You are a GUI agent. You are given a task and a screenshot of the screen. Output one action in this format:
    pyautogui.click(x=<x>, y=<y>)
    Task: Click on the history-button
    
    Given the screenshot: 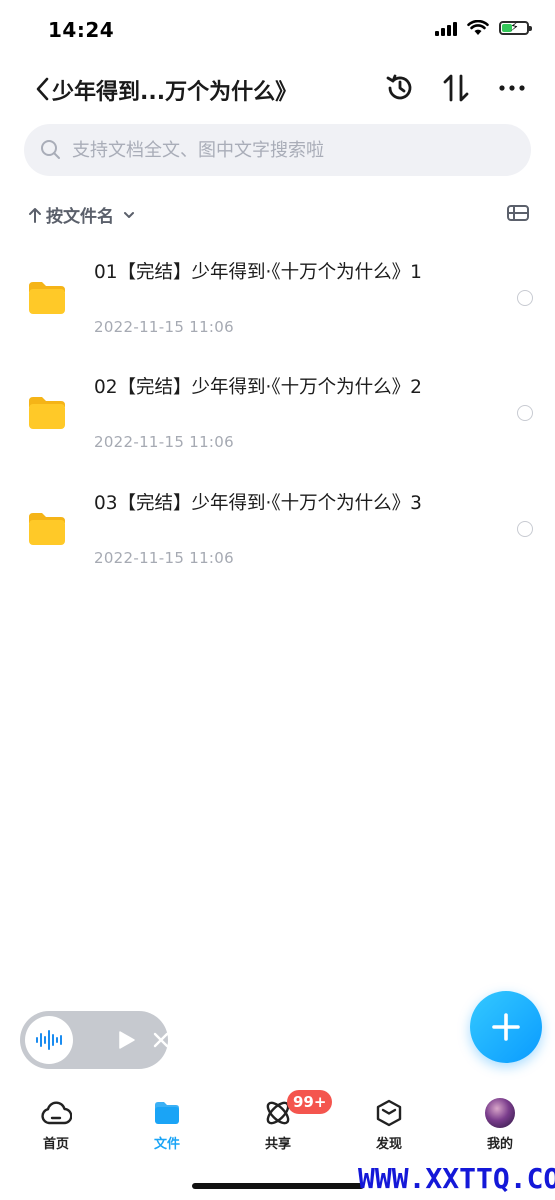 What is the action you would take?
    pyautogui.click(x=400, y=88)
    